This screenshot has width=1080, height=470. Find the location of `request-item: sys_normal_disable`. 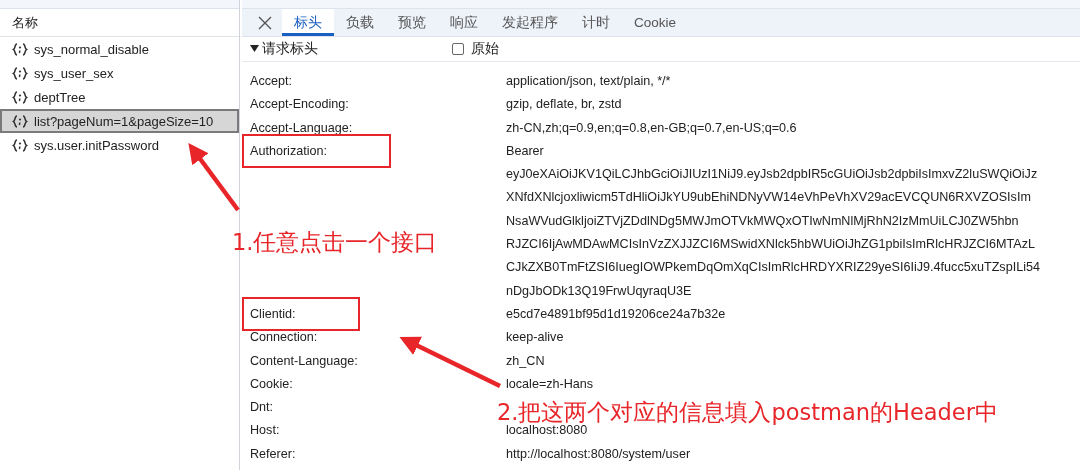

request-item: sys_normal_disable is located at coordinates (119, 49).